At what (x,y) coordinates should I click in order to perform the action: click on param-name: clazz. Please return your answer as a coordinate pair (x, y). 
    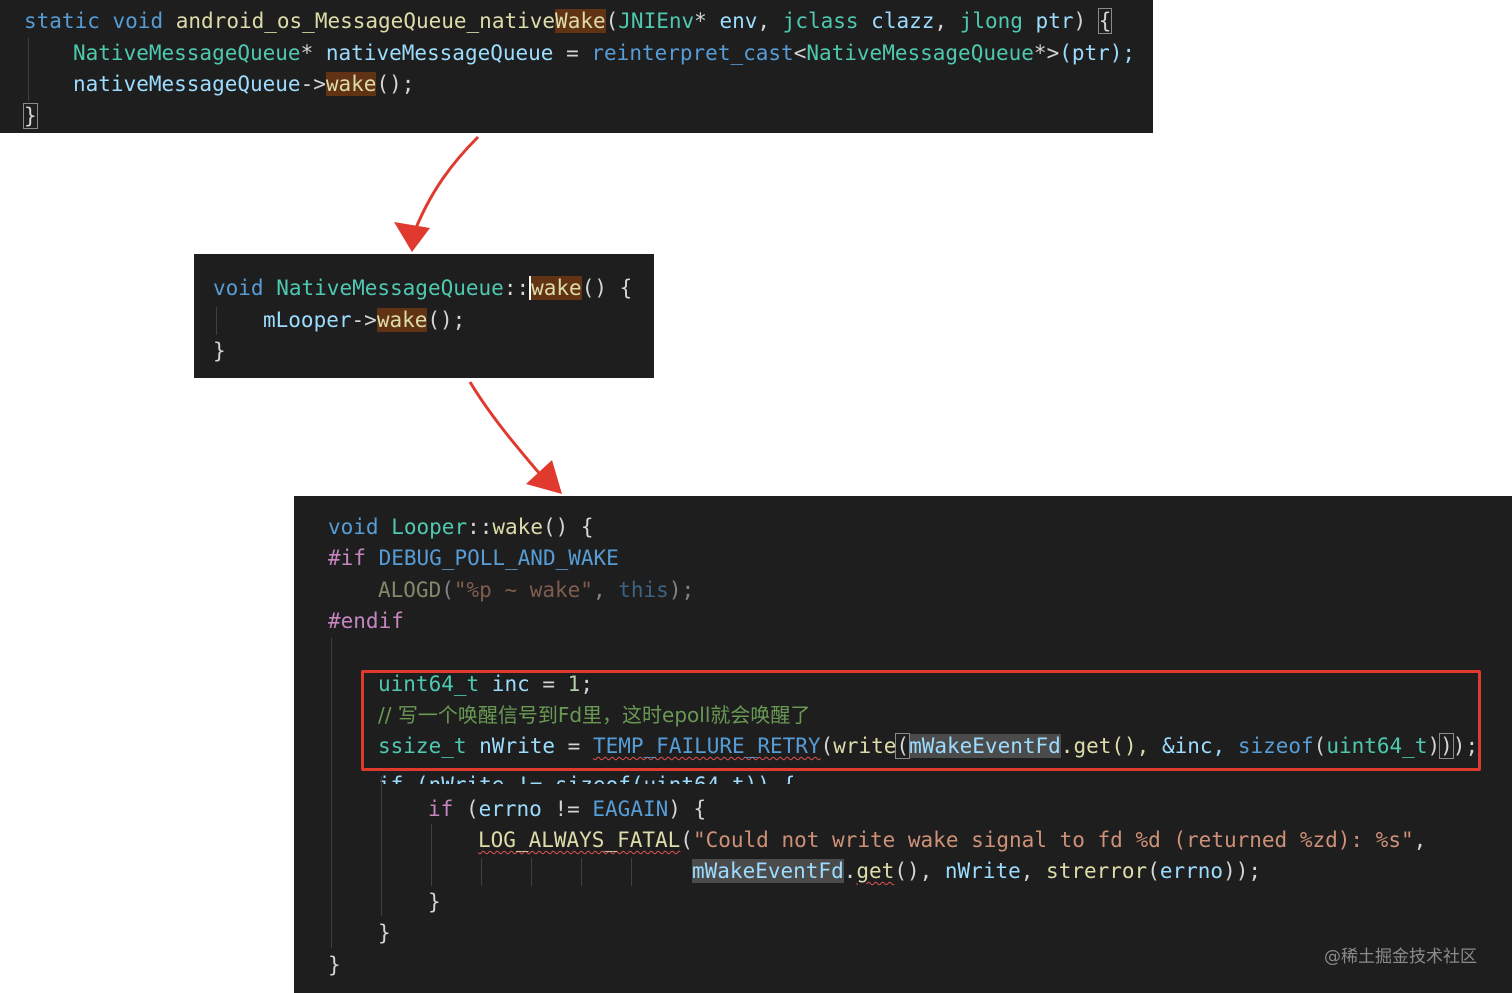
    Looking at the image, I should click on (896, 21).